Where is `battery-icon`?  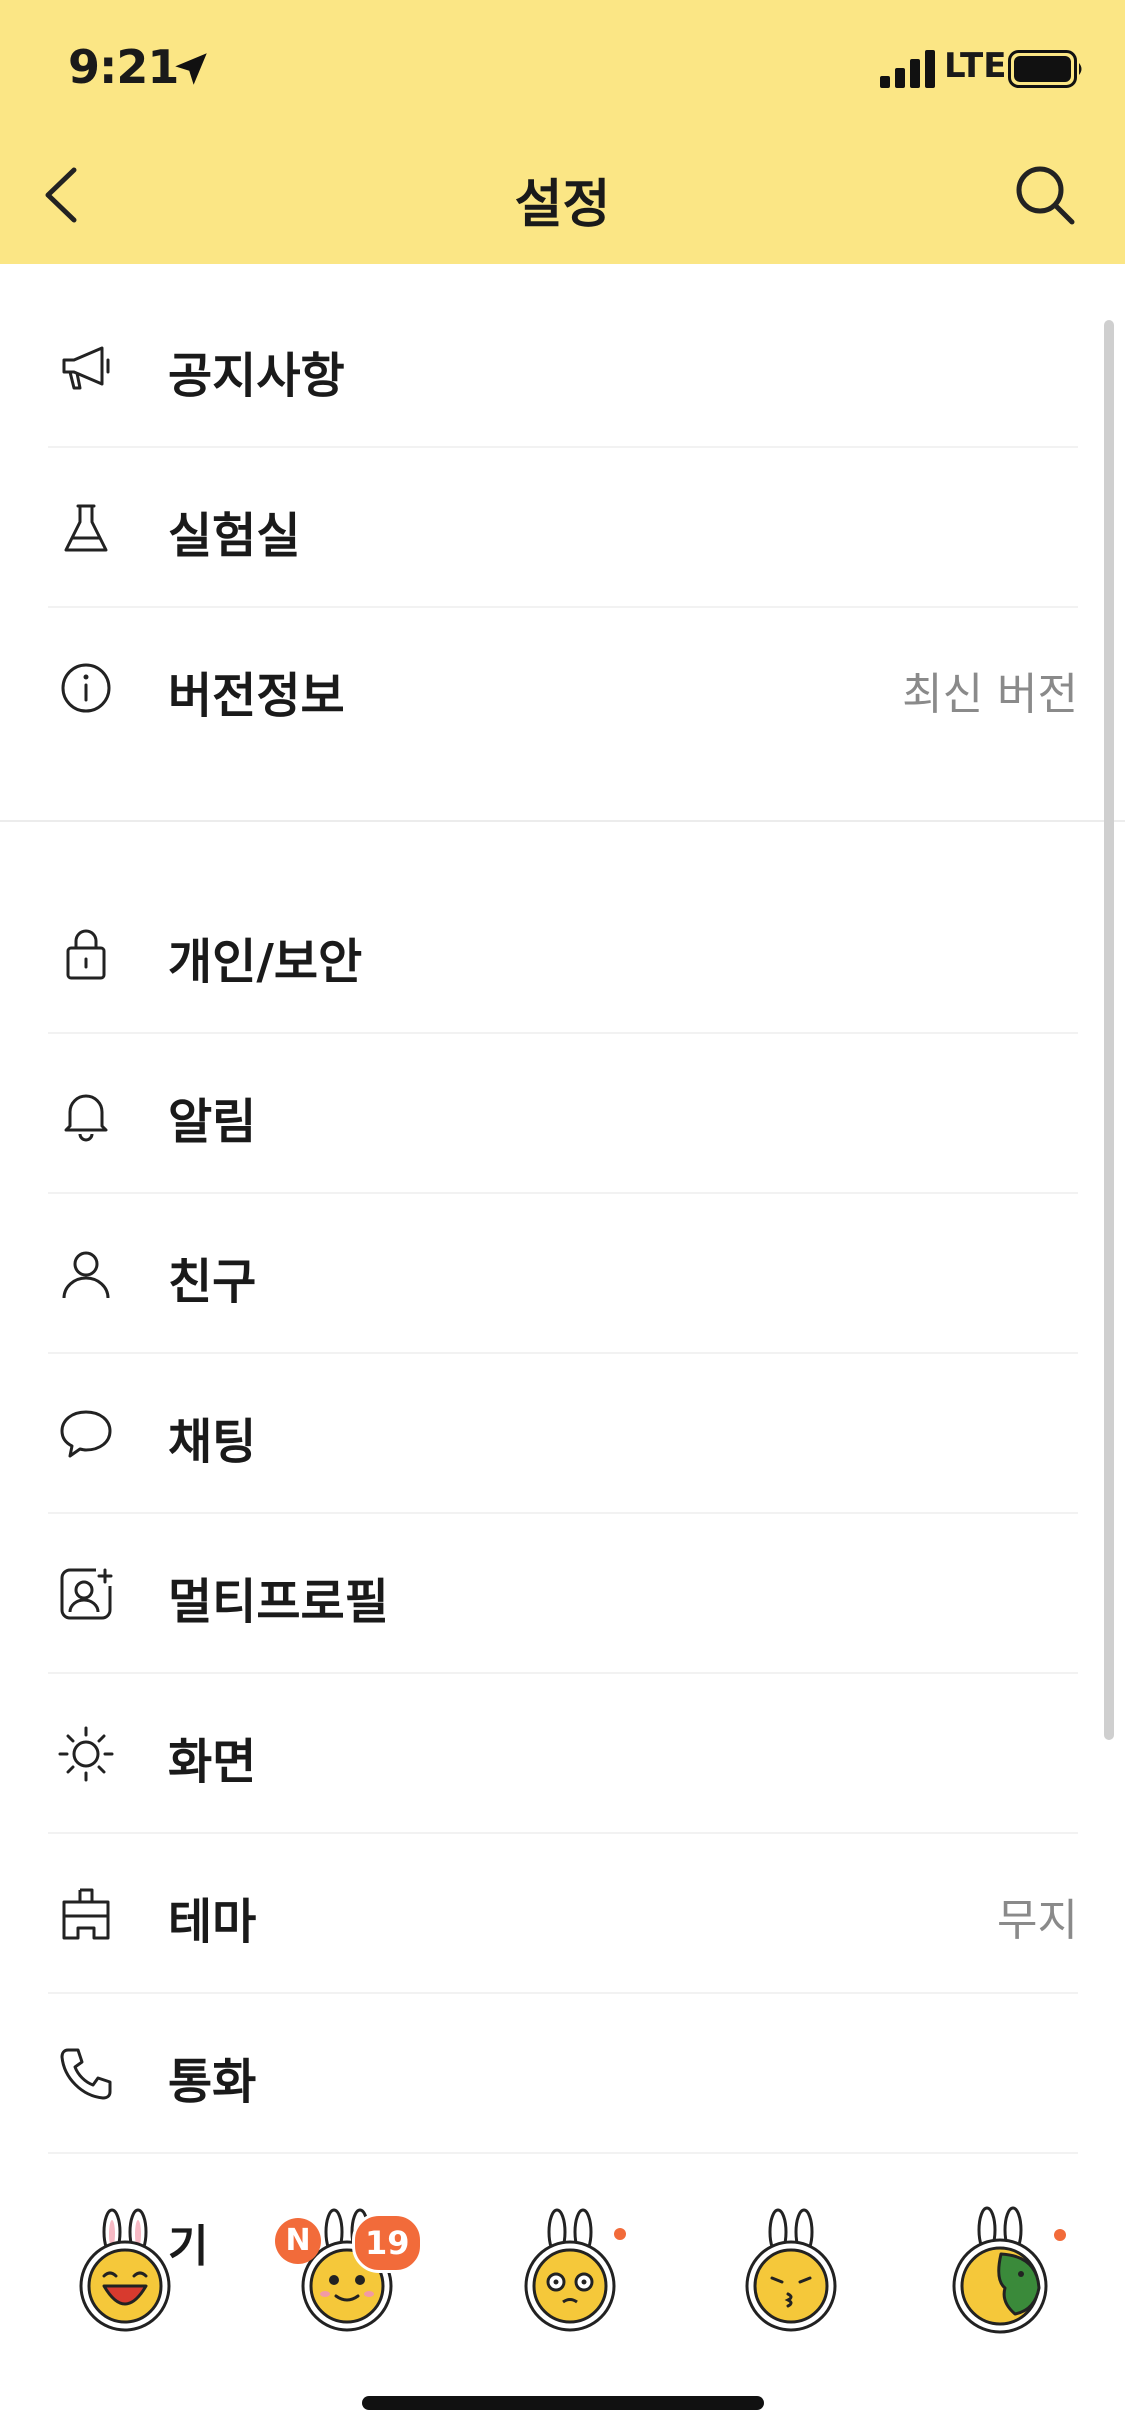 battery-icon is located at coordinates (1045, 69).